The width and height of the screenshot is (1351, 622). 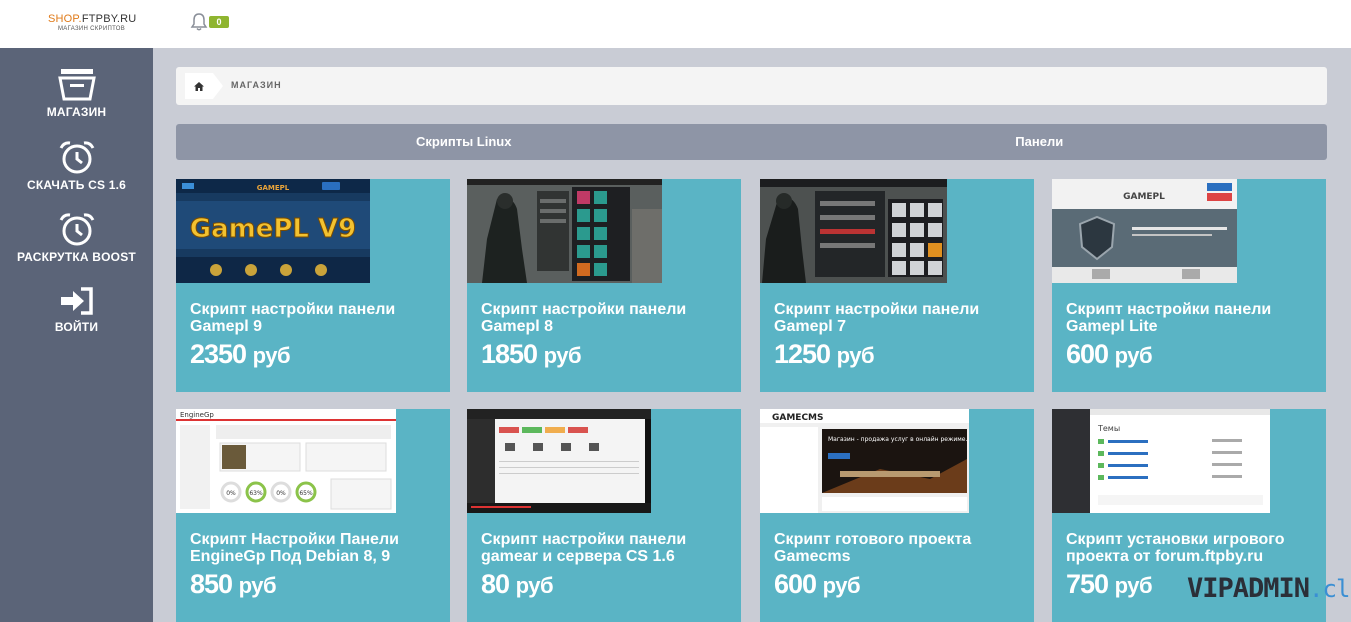 I want to click on sidebar-item-label: МАГАЗИН, so click(x=76, y=112).